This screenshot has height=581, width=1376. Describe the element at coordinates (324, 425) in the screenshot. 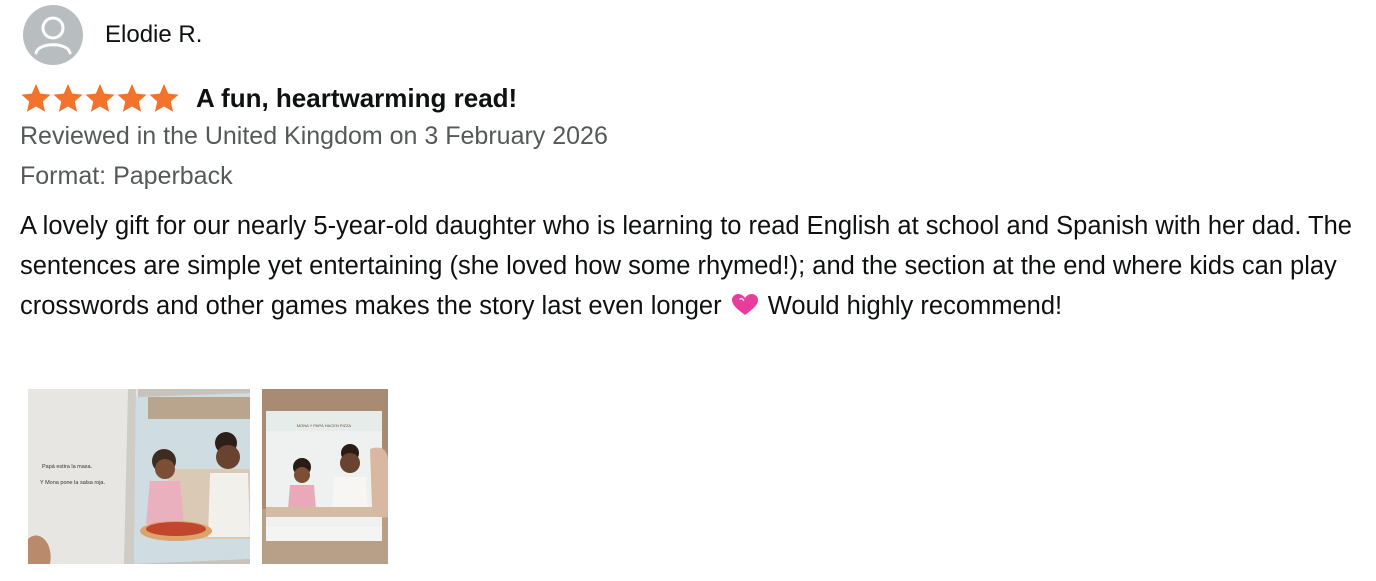

I see `photo-2-cover-title: MONA Y PAPÁ HACEN PIZZA` at that location.